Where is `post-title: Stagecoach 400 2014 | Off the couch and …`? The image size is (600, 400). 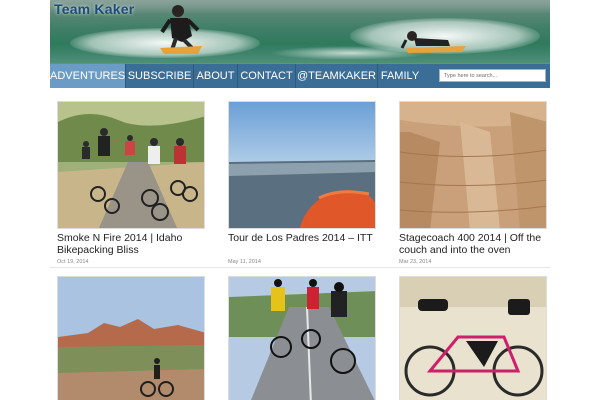 post-title: Stagecoach 400 2014 | Off the couch and … is located at coordinates (474, 244).